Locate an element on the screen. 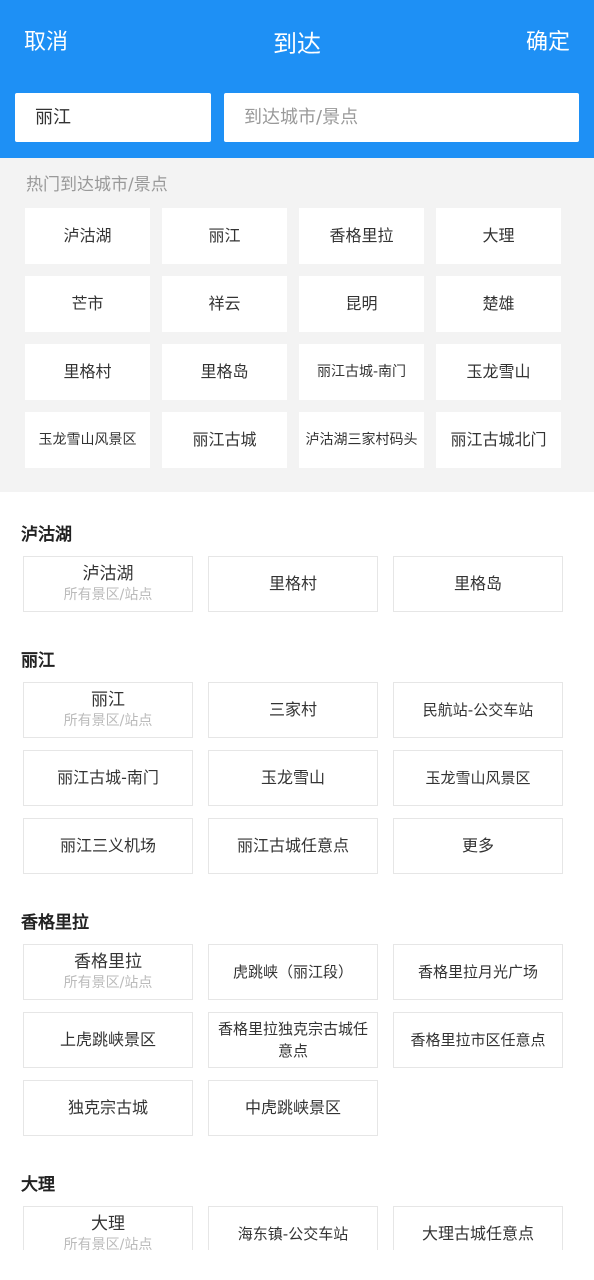 This screenshot has height=1280, width=594. departure-city-field: 丽江 is located at coordinates (113, 117).